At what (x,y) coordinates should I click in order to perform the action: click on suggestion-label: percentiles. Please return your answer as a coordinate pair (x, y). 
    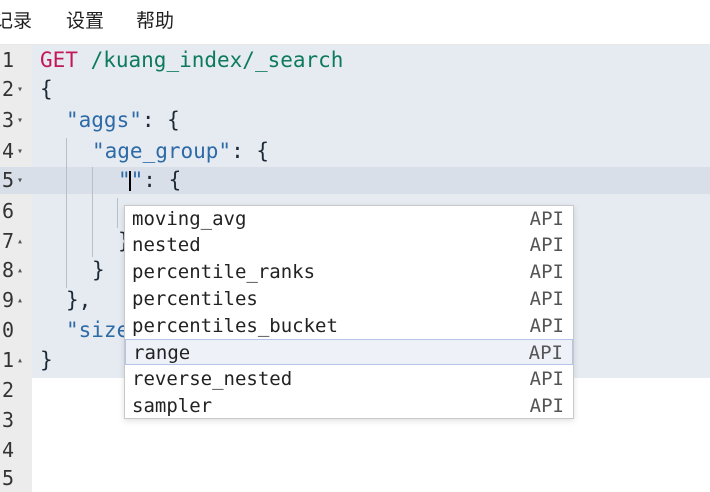
    Looking at the image, I should click on (195, 299).